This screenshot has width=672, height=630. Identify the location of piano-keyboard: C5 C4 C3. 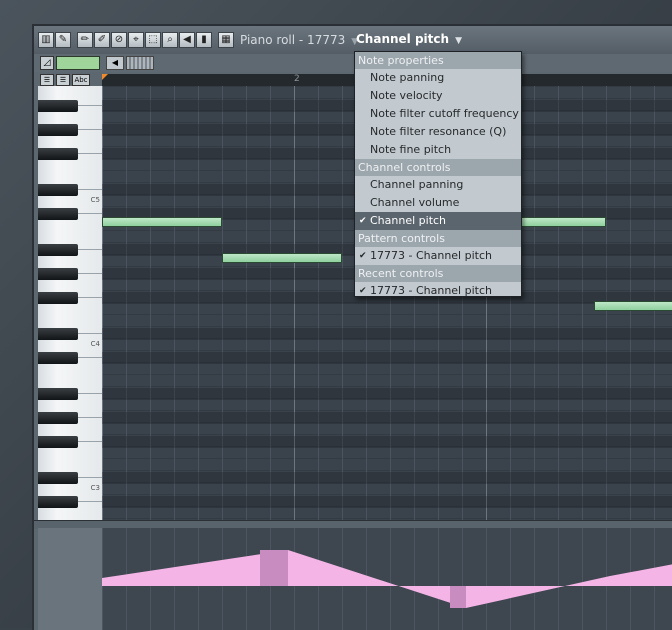
(70, 303).